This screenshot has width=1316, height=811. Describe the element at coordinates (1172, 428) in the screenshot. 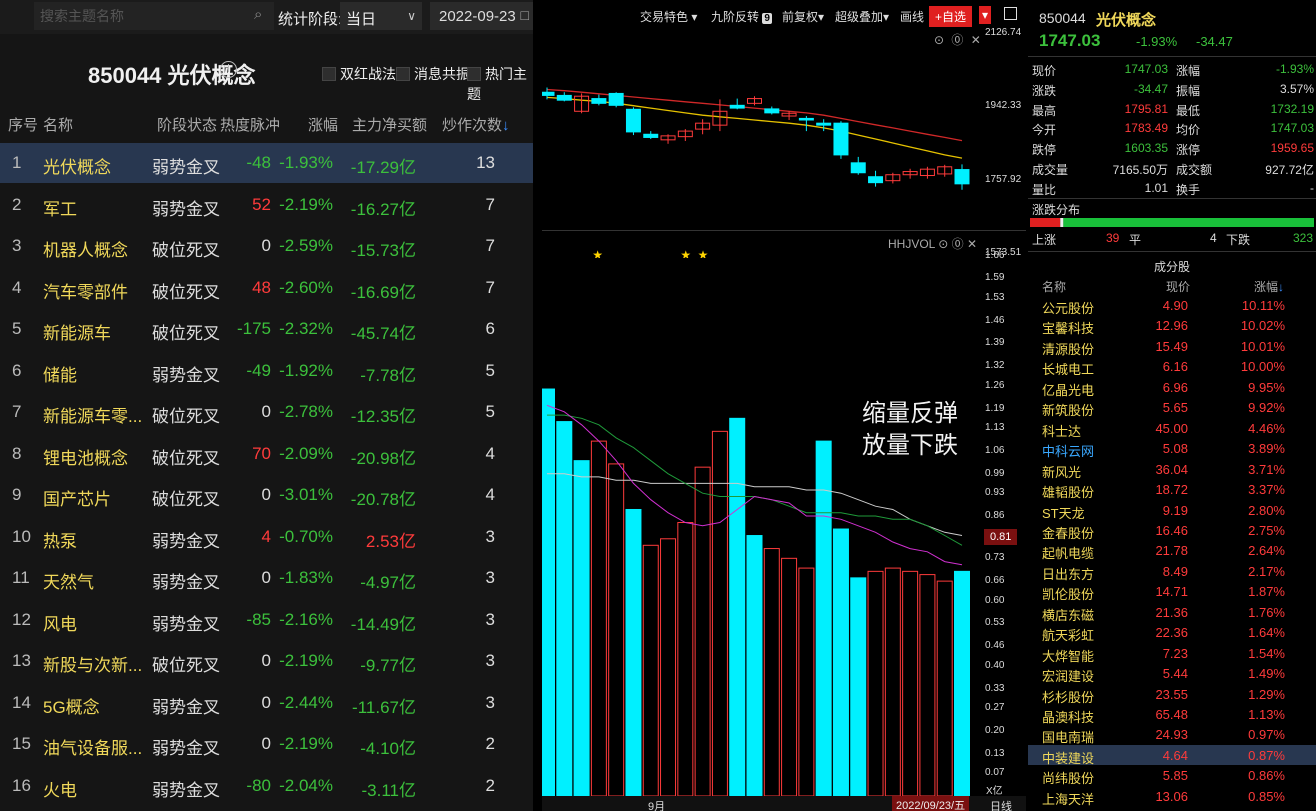

I see `component-row: 科士达 45.00 4.46%` at that location.